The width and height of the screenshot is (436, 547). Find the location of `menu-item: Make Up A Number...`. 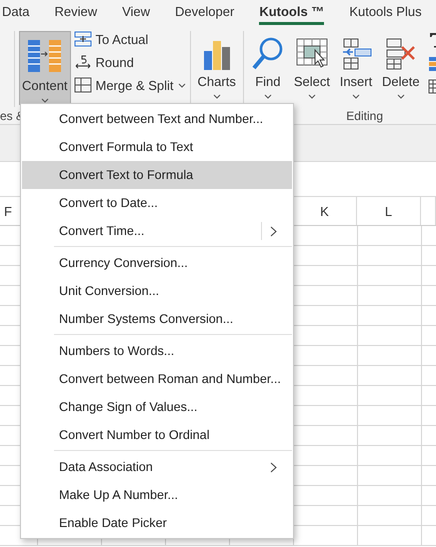

menu-item: Make Up A Number... is located at coordinates (157, 495).